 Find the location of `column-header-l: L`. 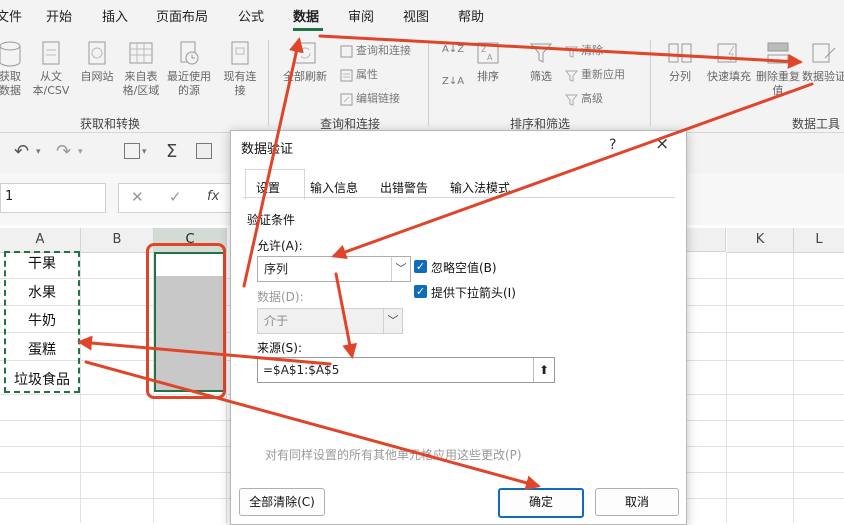

column-header-l: L is located at coordinates (819, 240).